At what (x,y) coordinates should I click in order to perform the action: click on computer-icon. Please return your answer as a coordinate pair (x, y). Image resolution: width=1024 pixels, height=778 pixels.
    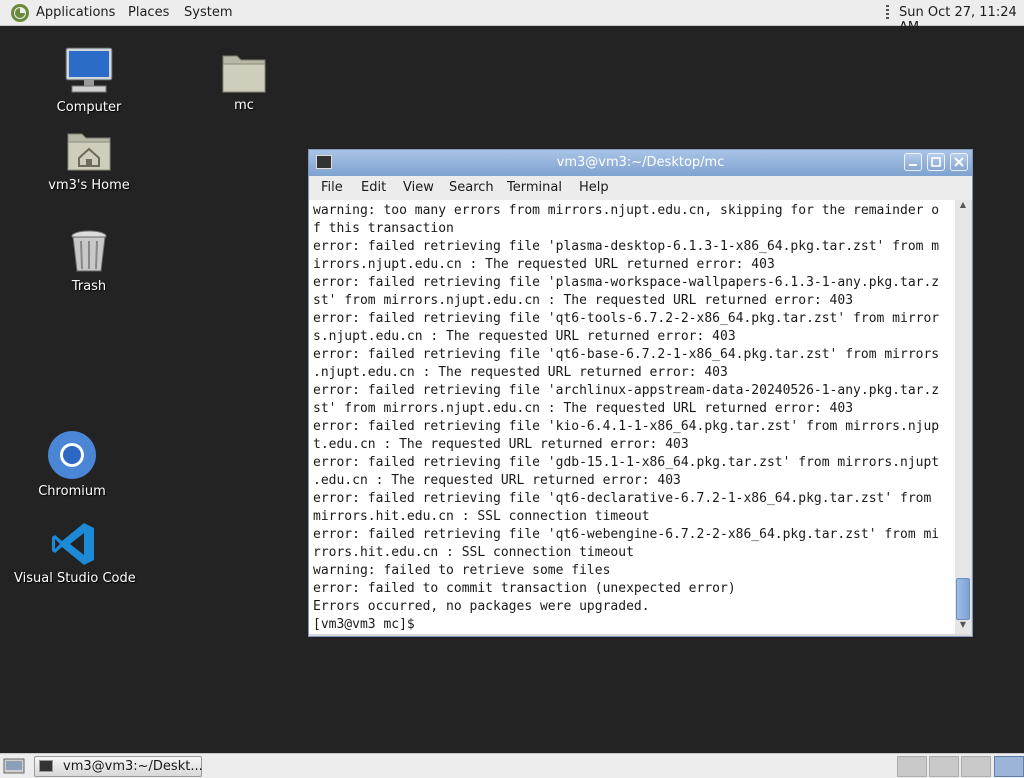
    Looking at the image, I should click on (89, 70).